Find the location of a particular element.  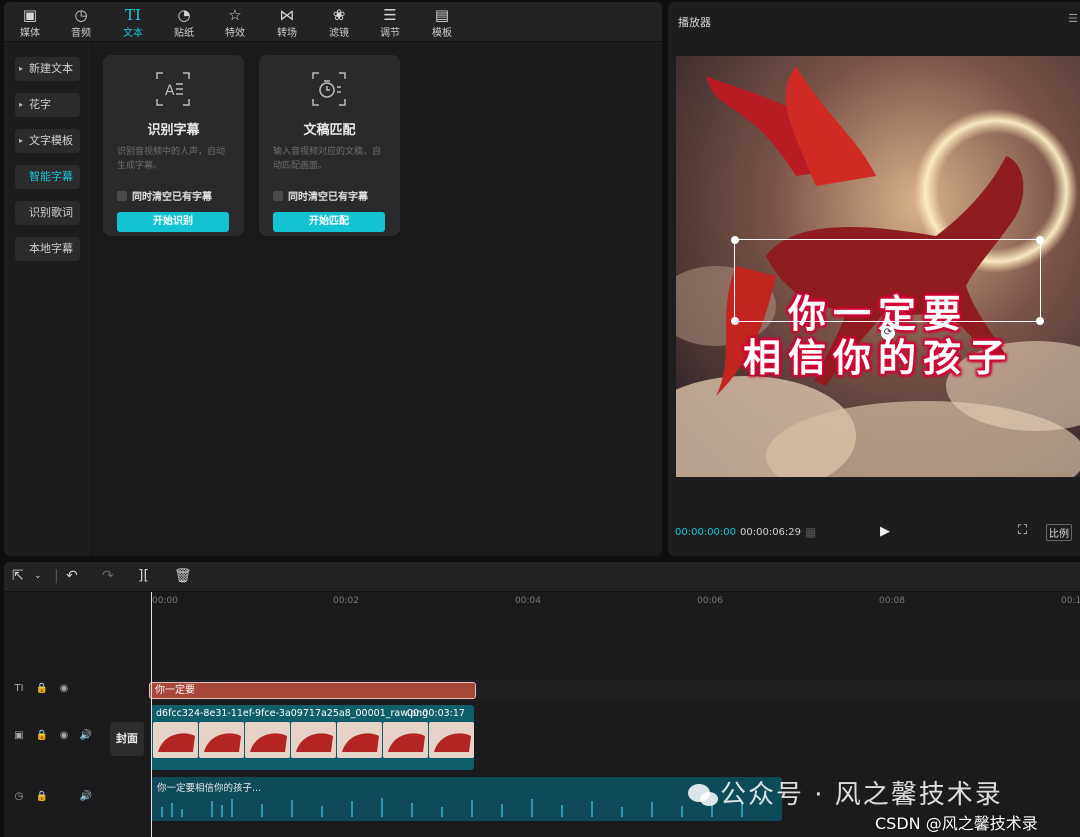

resize-handle-bottom-left is located at coordinates (735, 321).